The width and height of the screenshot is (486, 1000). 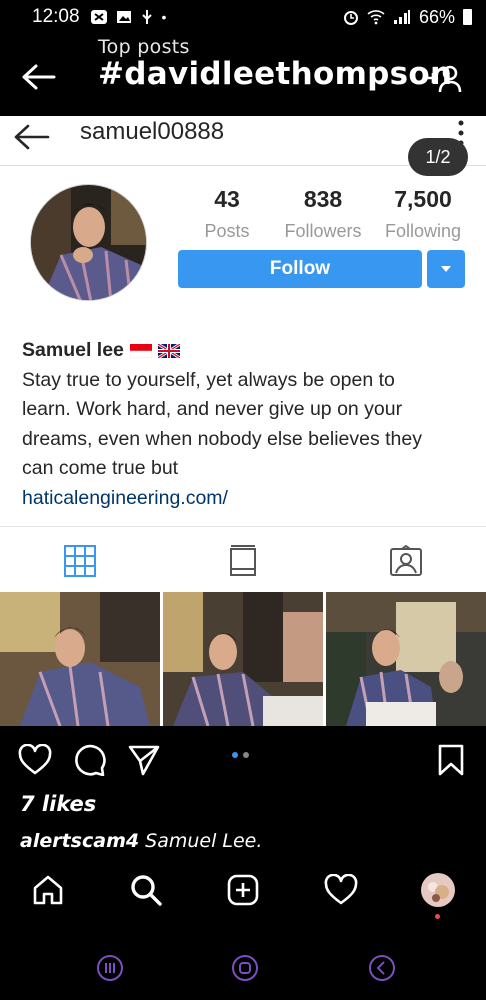 I want to click on new-post-icon, so click(x=243, y=890).